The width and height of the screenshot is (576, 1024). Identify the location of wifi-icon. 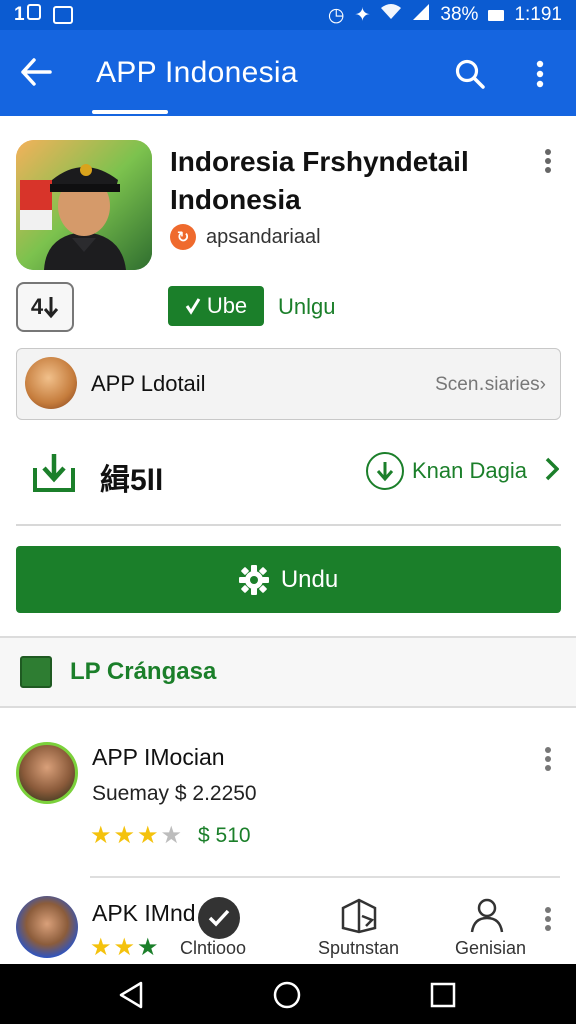
(391, 15).